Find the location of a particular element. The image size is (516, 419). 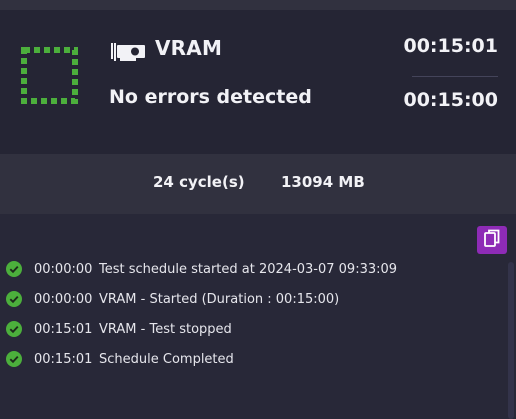

log-entry: 00:15:01 Schedule Completed is located at coordinates (250, 360).